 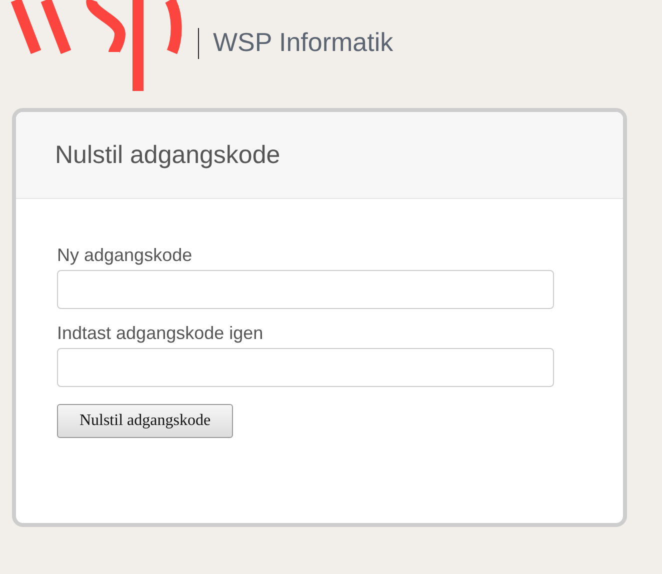 What do you see at coordinates (124, 255) in the screenshot?
I see `field-label: Ny adgangskode` at bounding box center [124, 255].